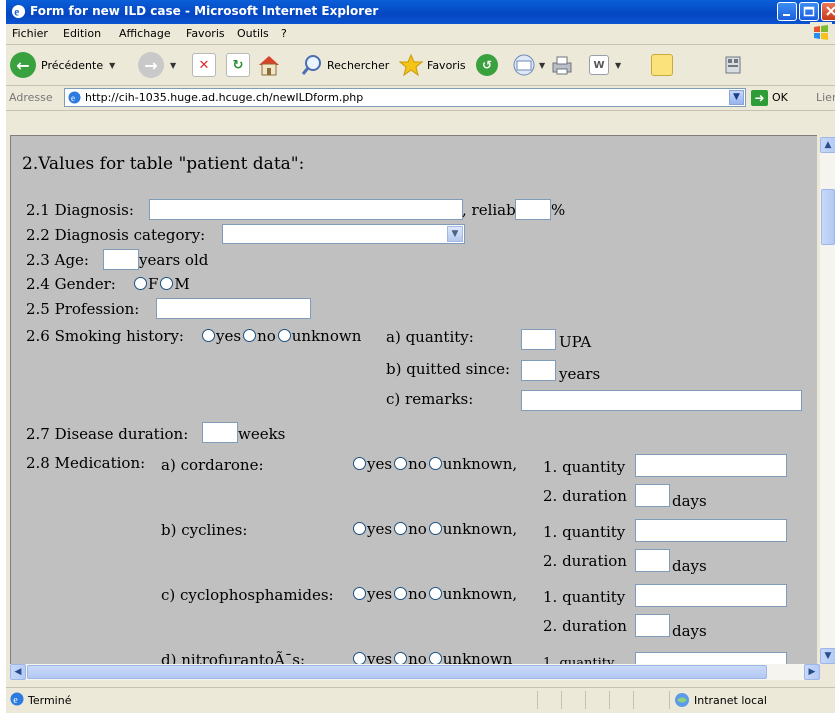 This screenshot has height=713, width=835. Describe the element at coordinates (562, 65) in the screenshot. I see `print-button` at that location.